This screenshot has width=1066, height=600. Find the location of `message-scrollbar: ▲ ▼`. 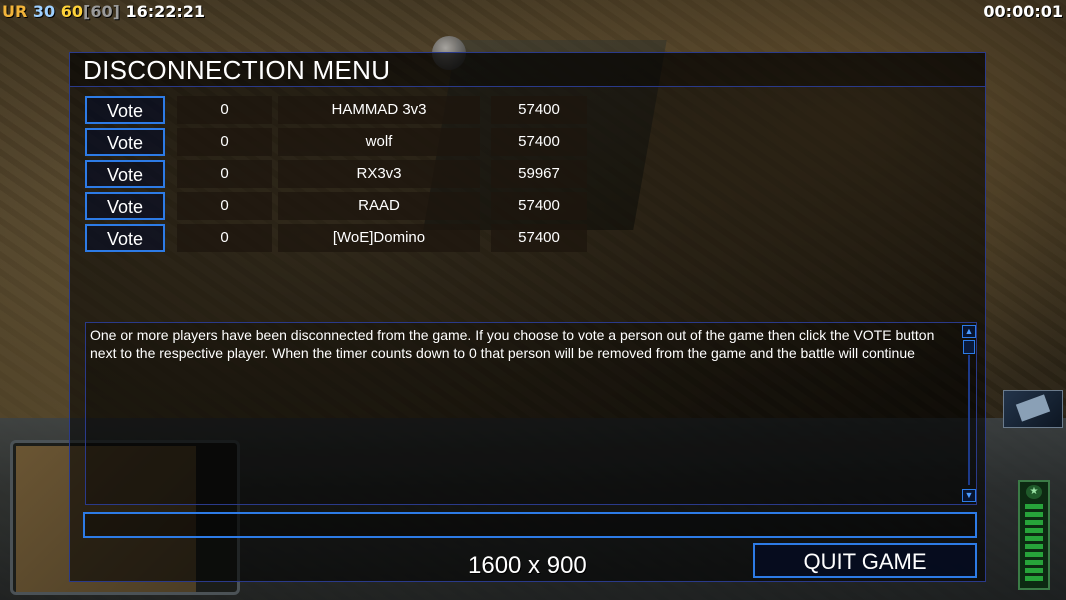

message-scrollbar: ▲ ▼ is located at coordinates (969, 413).